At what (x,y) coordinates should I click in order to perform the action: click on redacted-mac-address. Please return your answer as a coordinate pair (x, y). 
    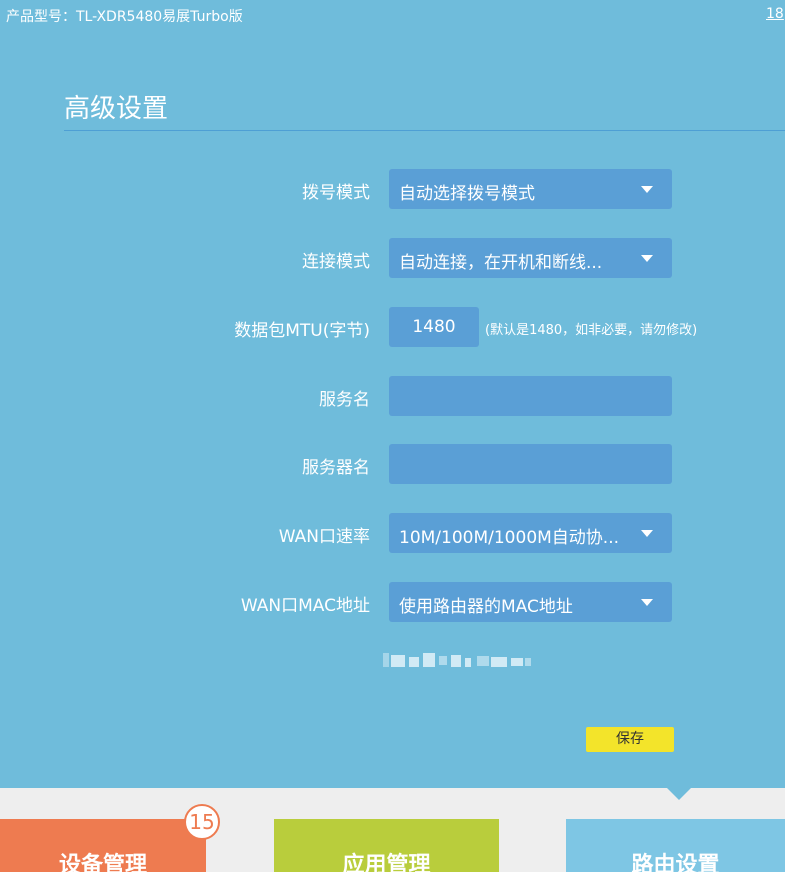
    Looking at the image, I should click on (458, 660).